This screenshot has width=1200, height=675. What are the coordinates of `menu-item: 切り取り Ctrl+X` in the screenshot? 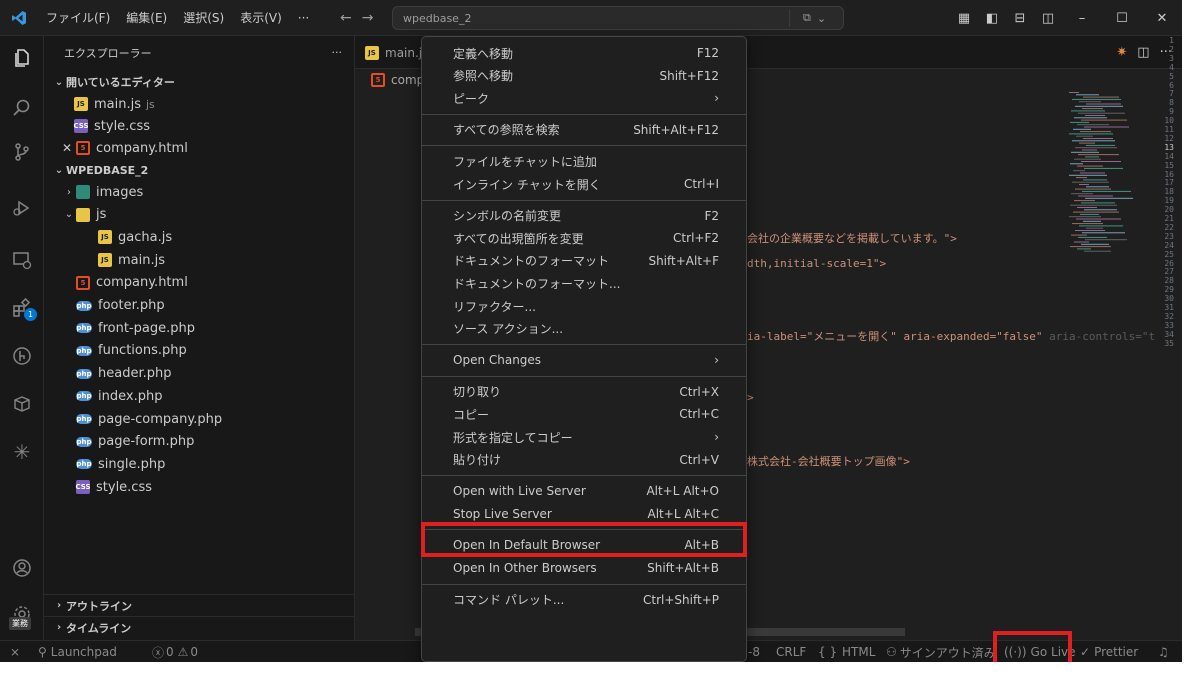 It's located at (584, 392).